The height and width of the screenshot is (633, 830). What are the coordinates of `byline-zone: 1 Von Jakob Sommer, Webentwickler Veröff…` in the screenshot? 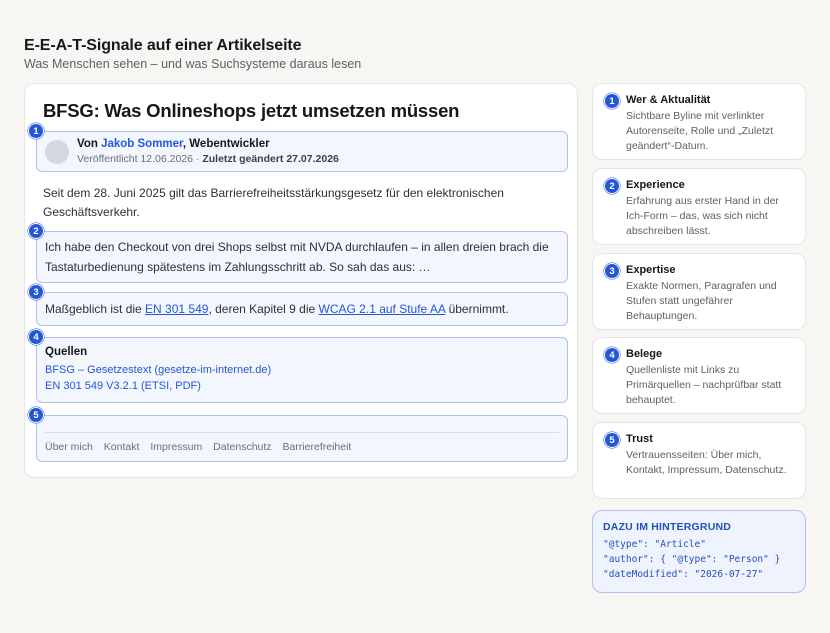 It's located at (298, 147).